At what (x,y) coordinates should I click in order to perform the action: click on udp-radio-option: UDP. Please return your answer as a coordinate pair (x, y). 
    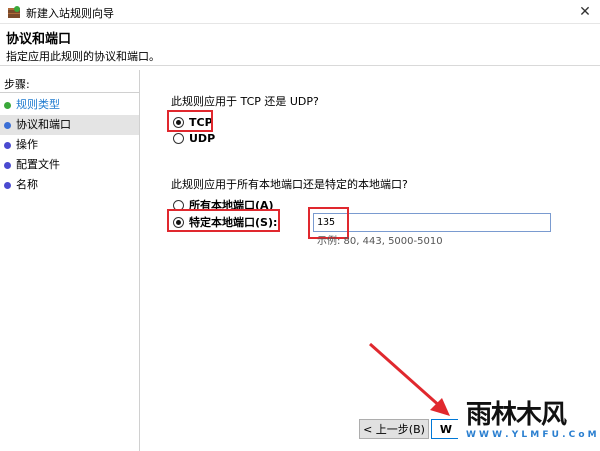
    Looking at the image, I should click on (194, 138).